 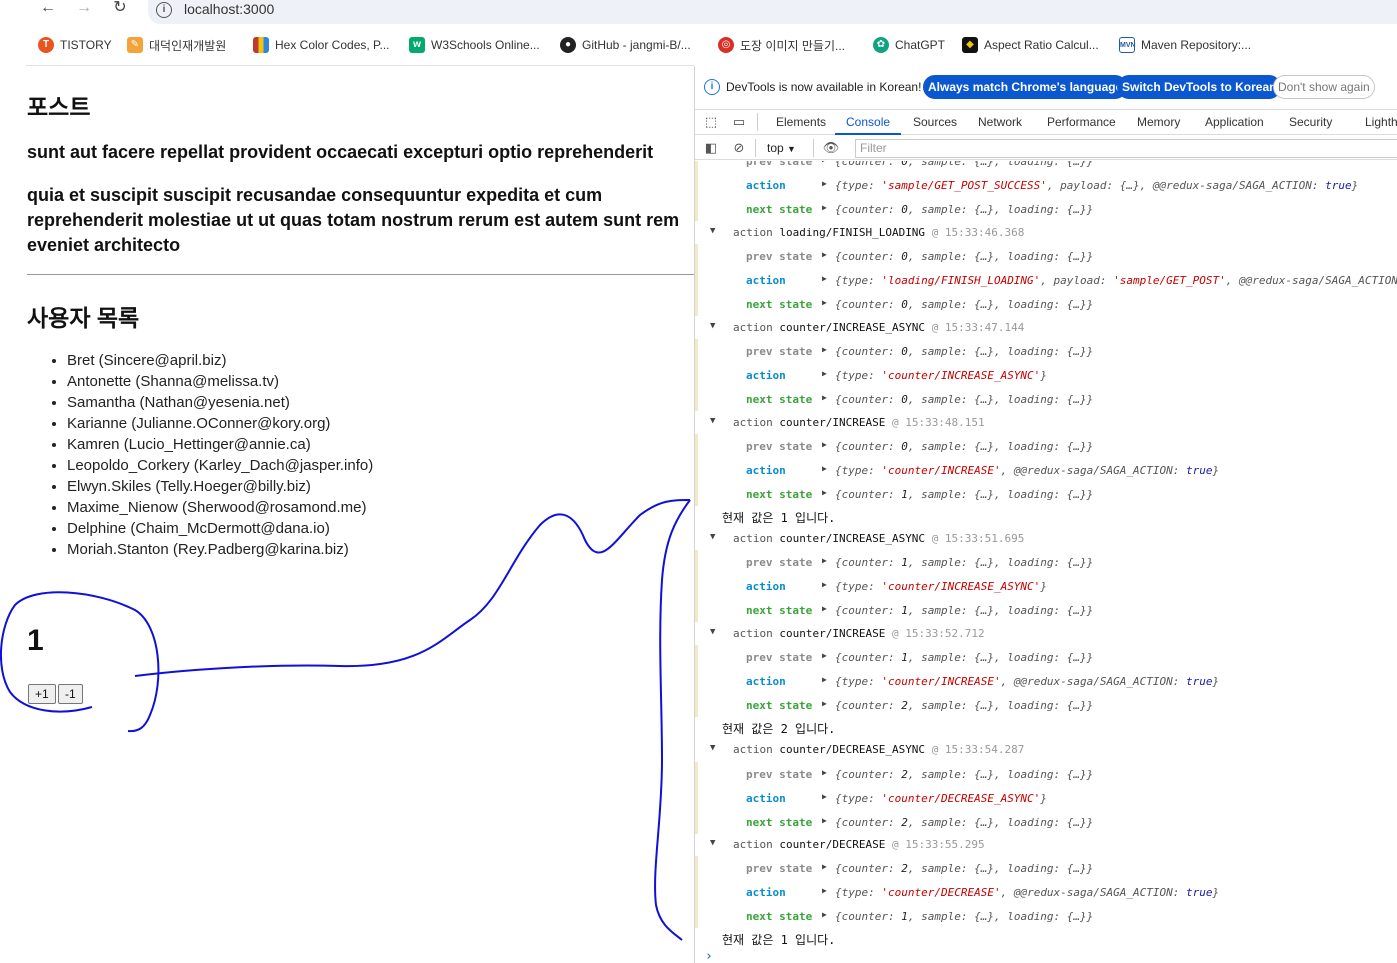 What do you see at coordinates (935, 122) in the screenshot?
I see `tab-sources: Sources` at bounding box center [935, 122].